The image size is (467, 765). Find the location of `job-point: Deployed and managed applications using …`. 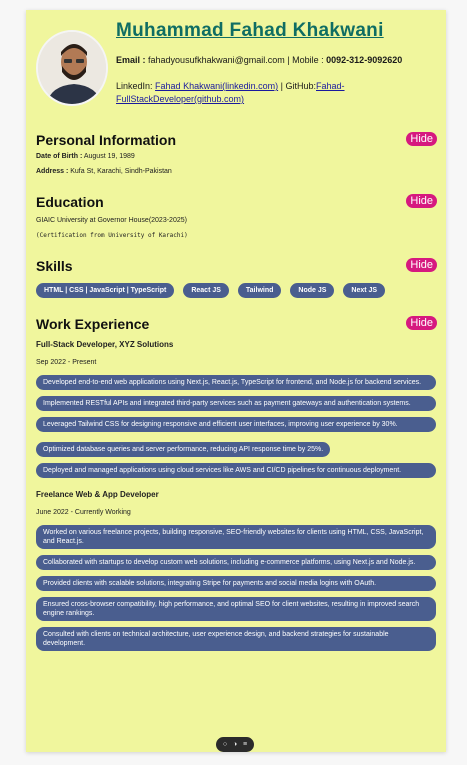

job-point: Deployed and managed applications using … is located at coordinates (236, 470).